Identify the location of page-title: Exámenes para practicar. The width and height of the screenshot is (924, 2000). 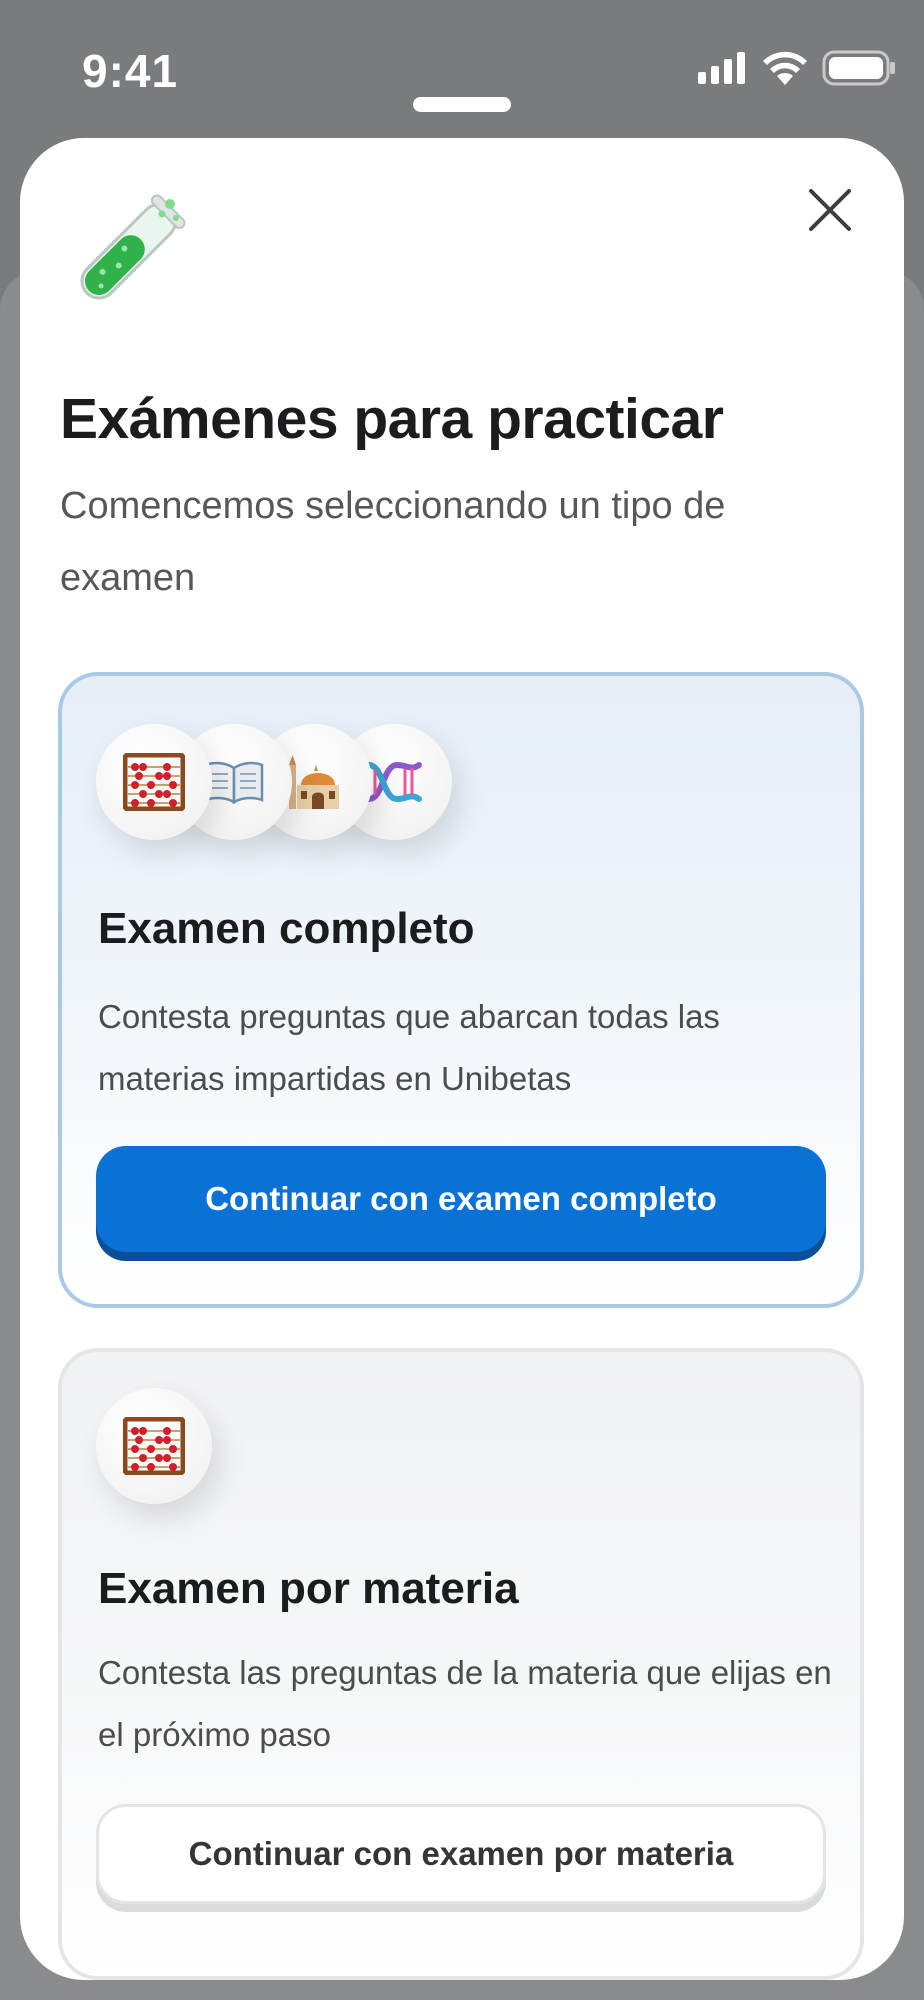
(392, 419).